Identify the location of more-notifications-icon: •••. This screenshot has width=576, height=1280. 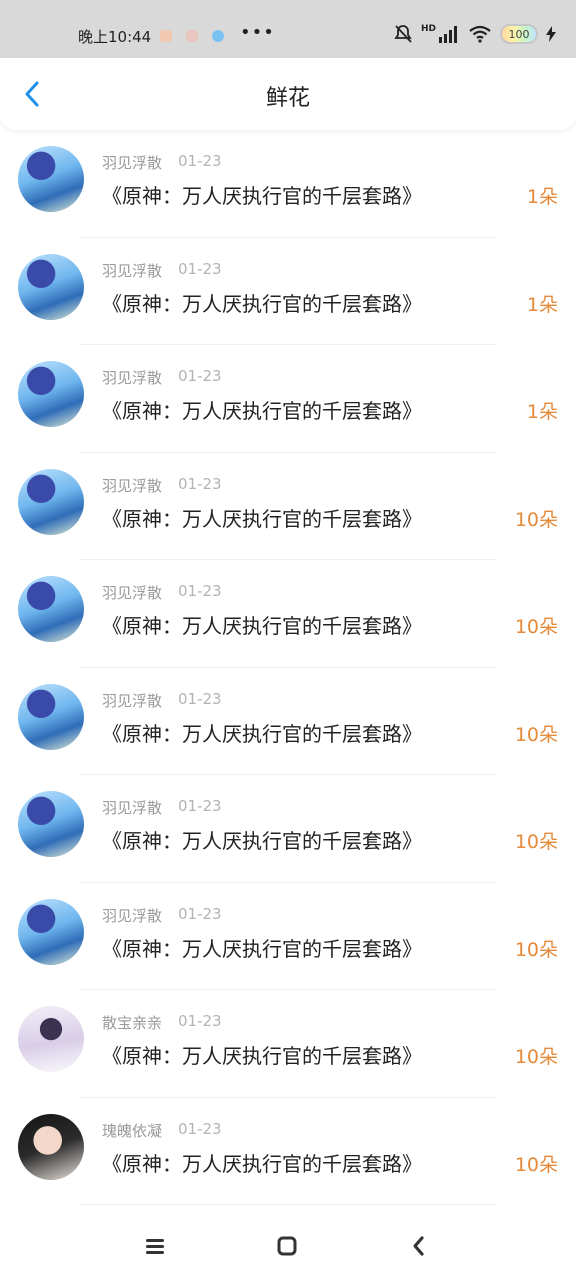
(257, 32).